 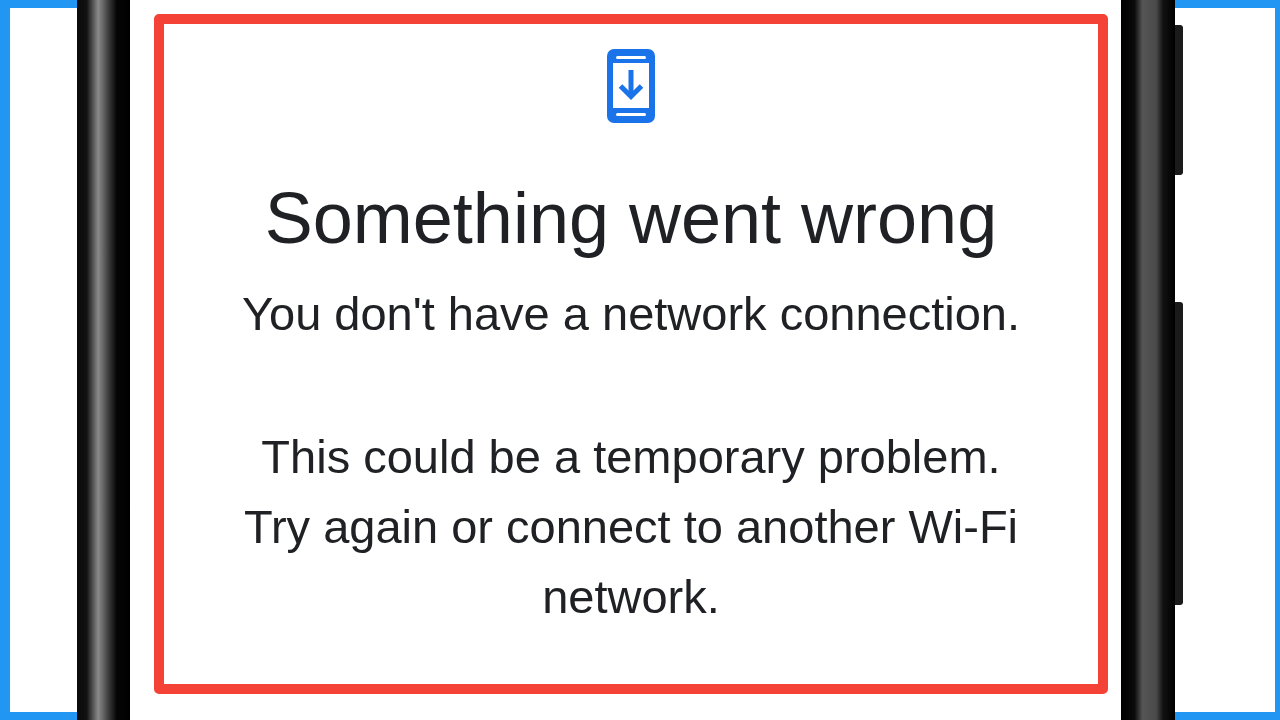 What do you see at coordinates (631, 314) in the screenshot?
I see `error-message: You don't have a network connection.` at bounding box center [631, 314].